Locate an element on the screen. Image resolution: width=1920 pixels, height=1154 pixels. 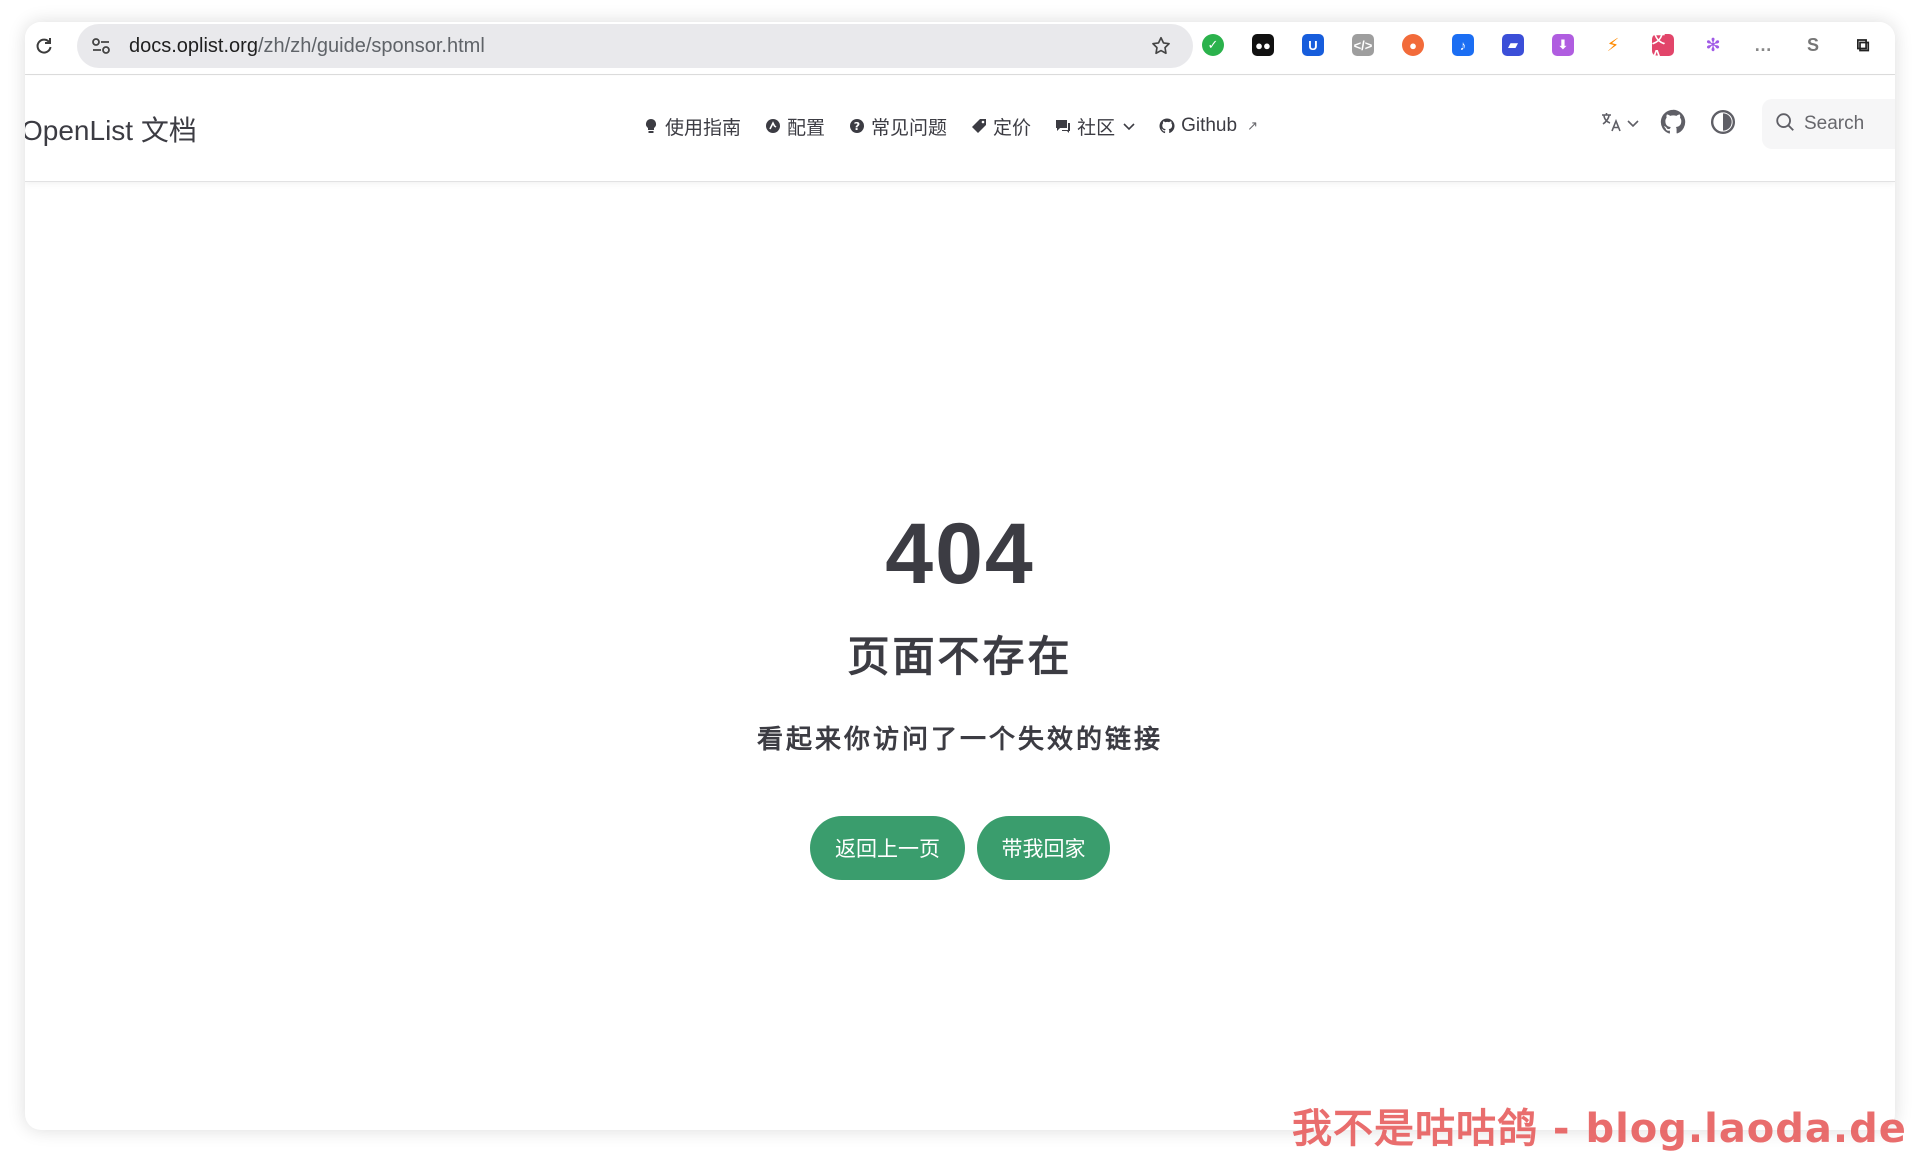
language-switcher is located at coordinates (1619, 124).